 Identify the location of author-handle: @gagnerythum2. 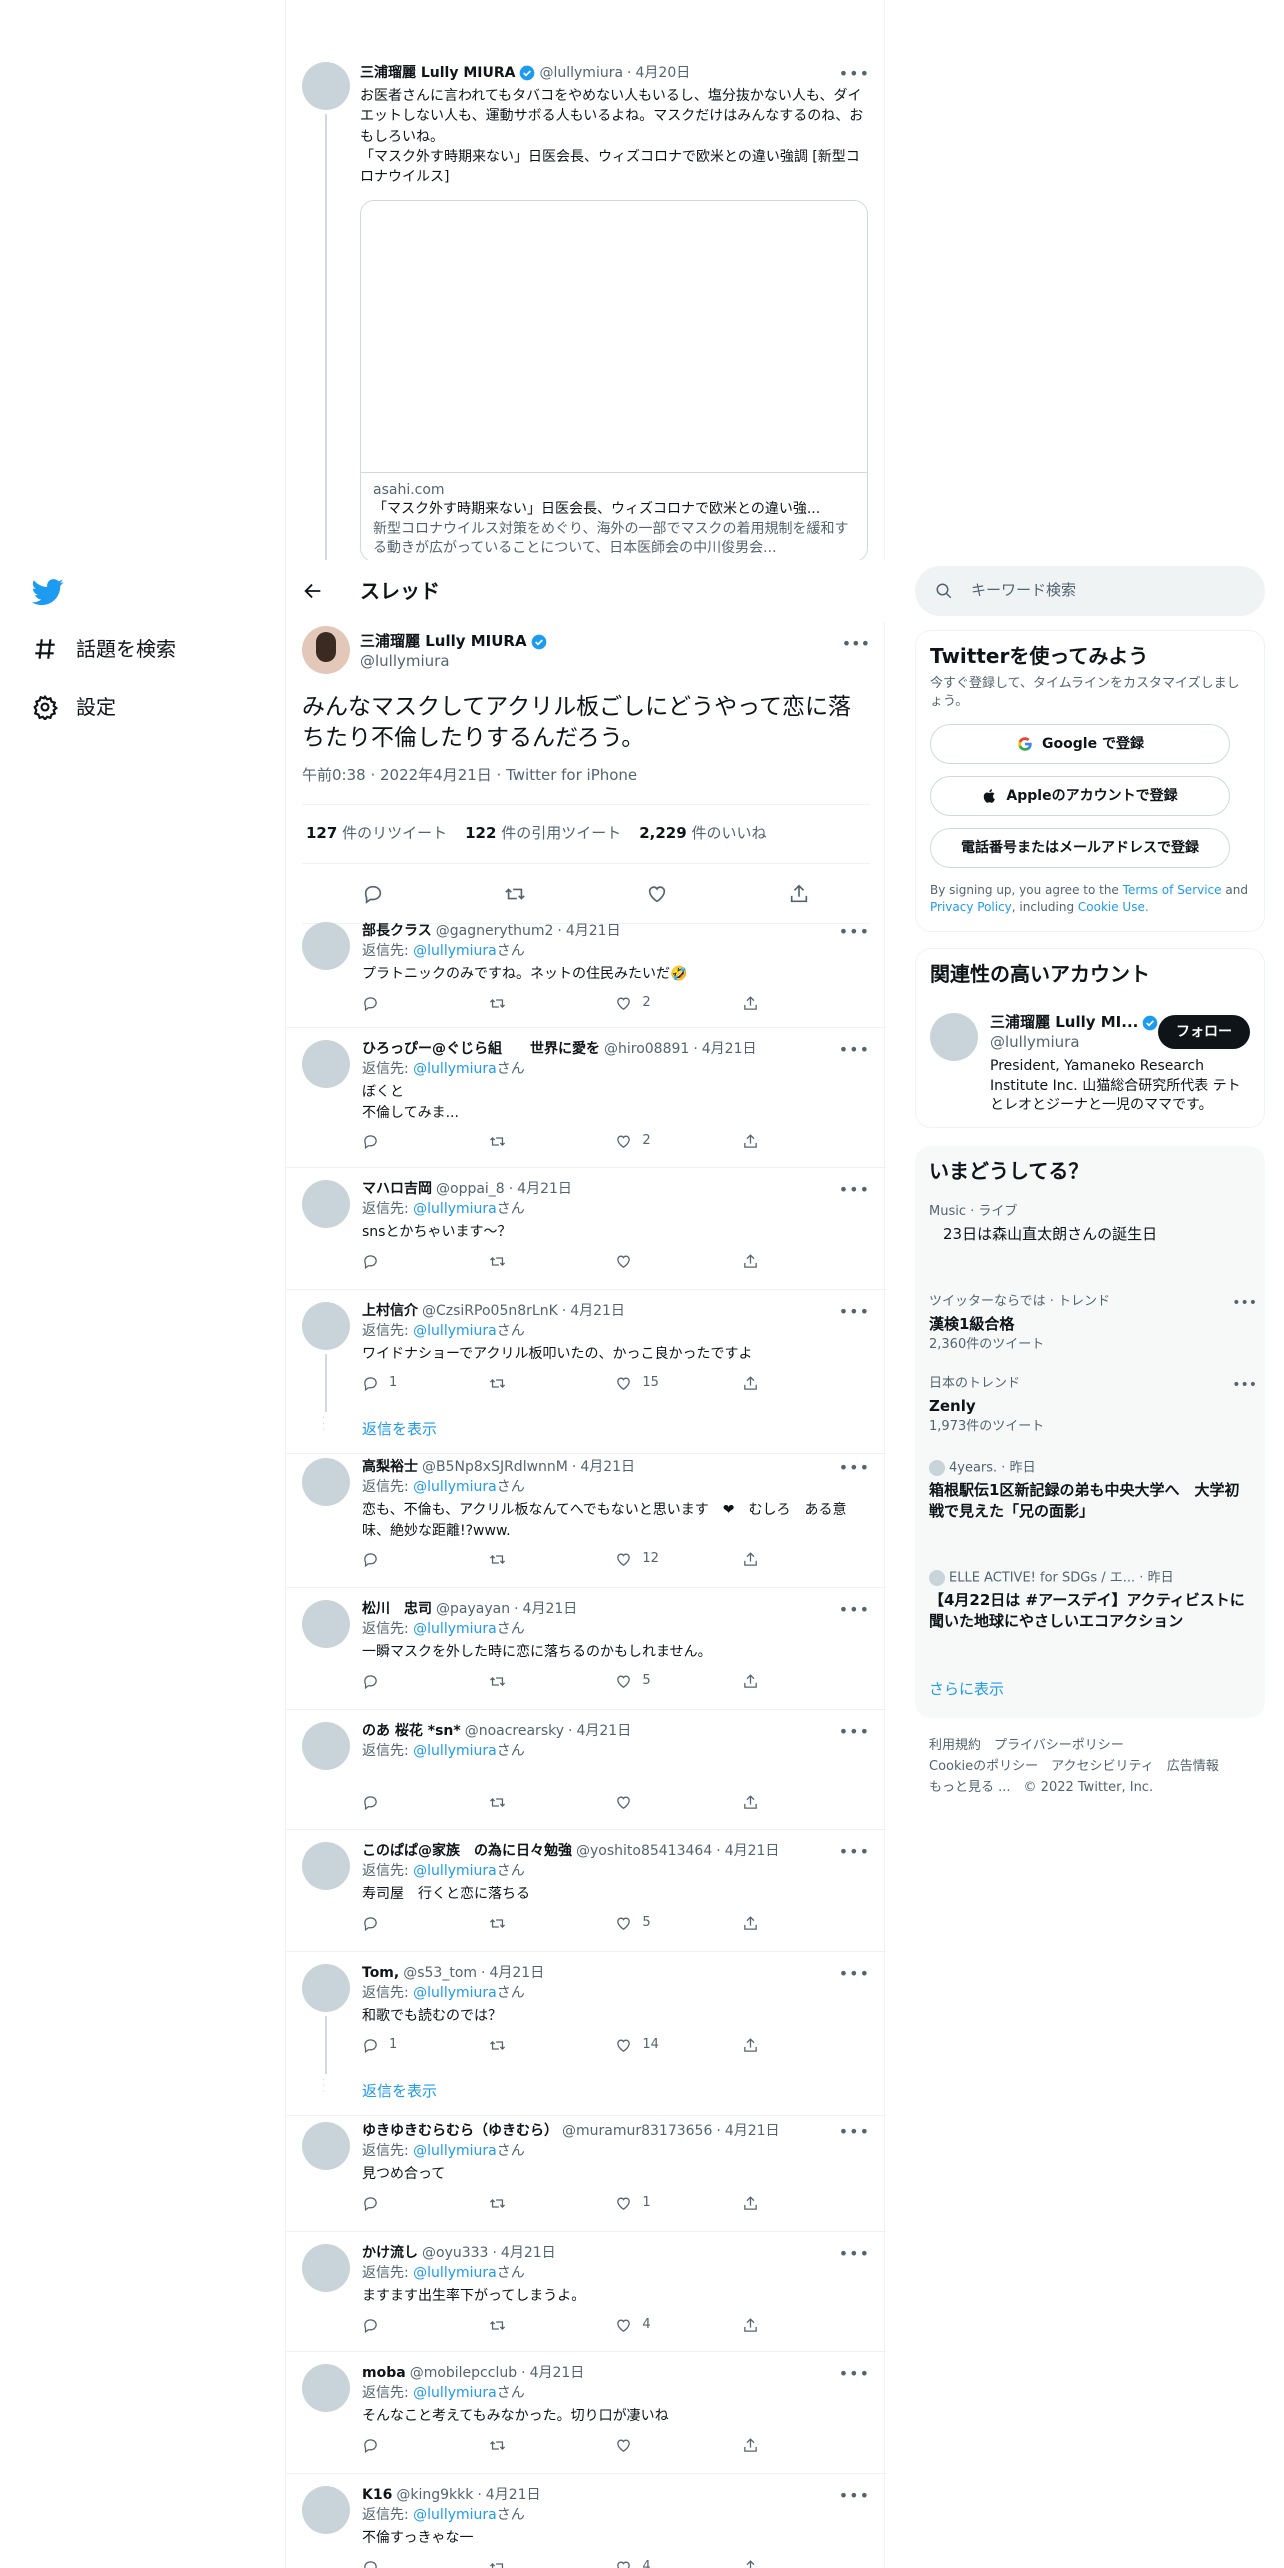
(495, 931).